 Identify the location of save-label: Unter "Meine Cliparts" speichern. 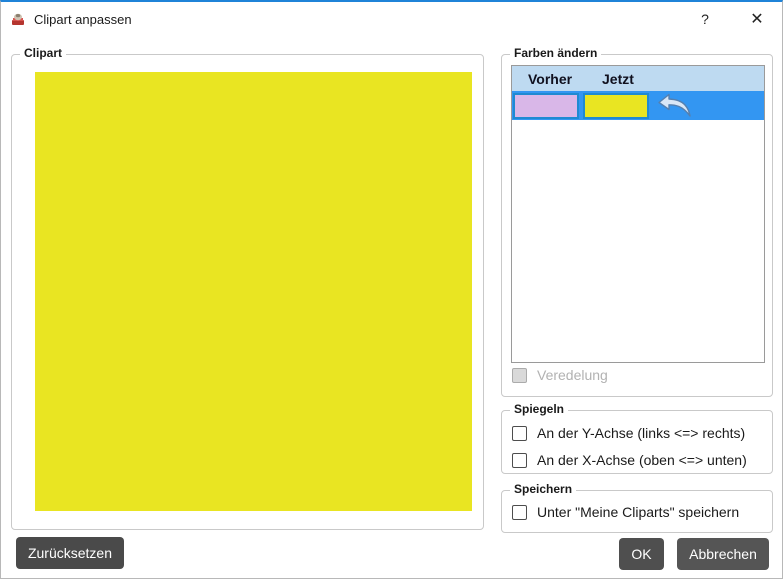
(638, 512).